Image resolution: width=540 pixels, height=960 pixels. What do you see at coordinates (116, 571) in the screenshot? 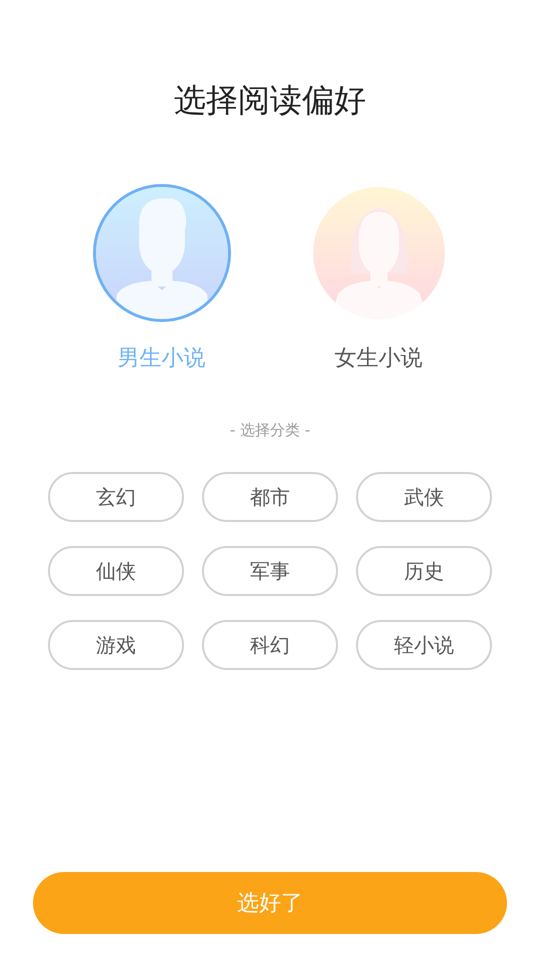
I see `category-tag: 仙侠` at bounding box center [116, 571].